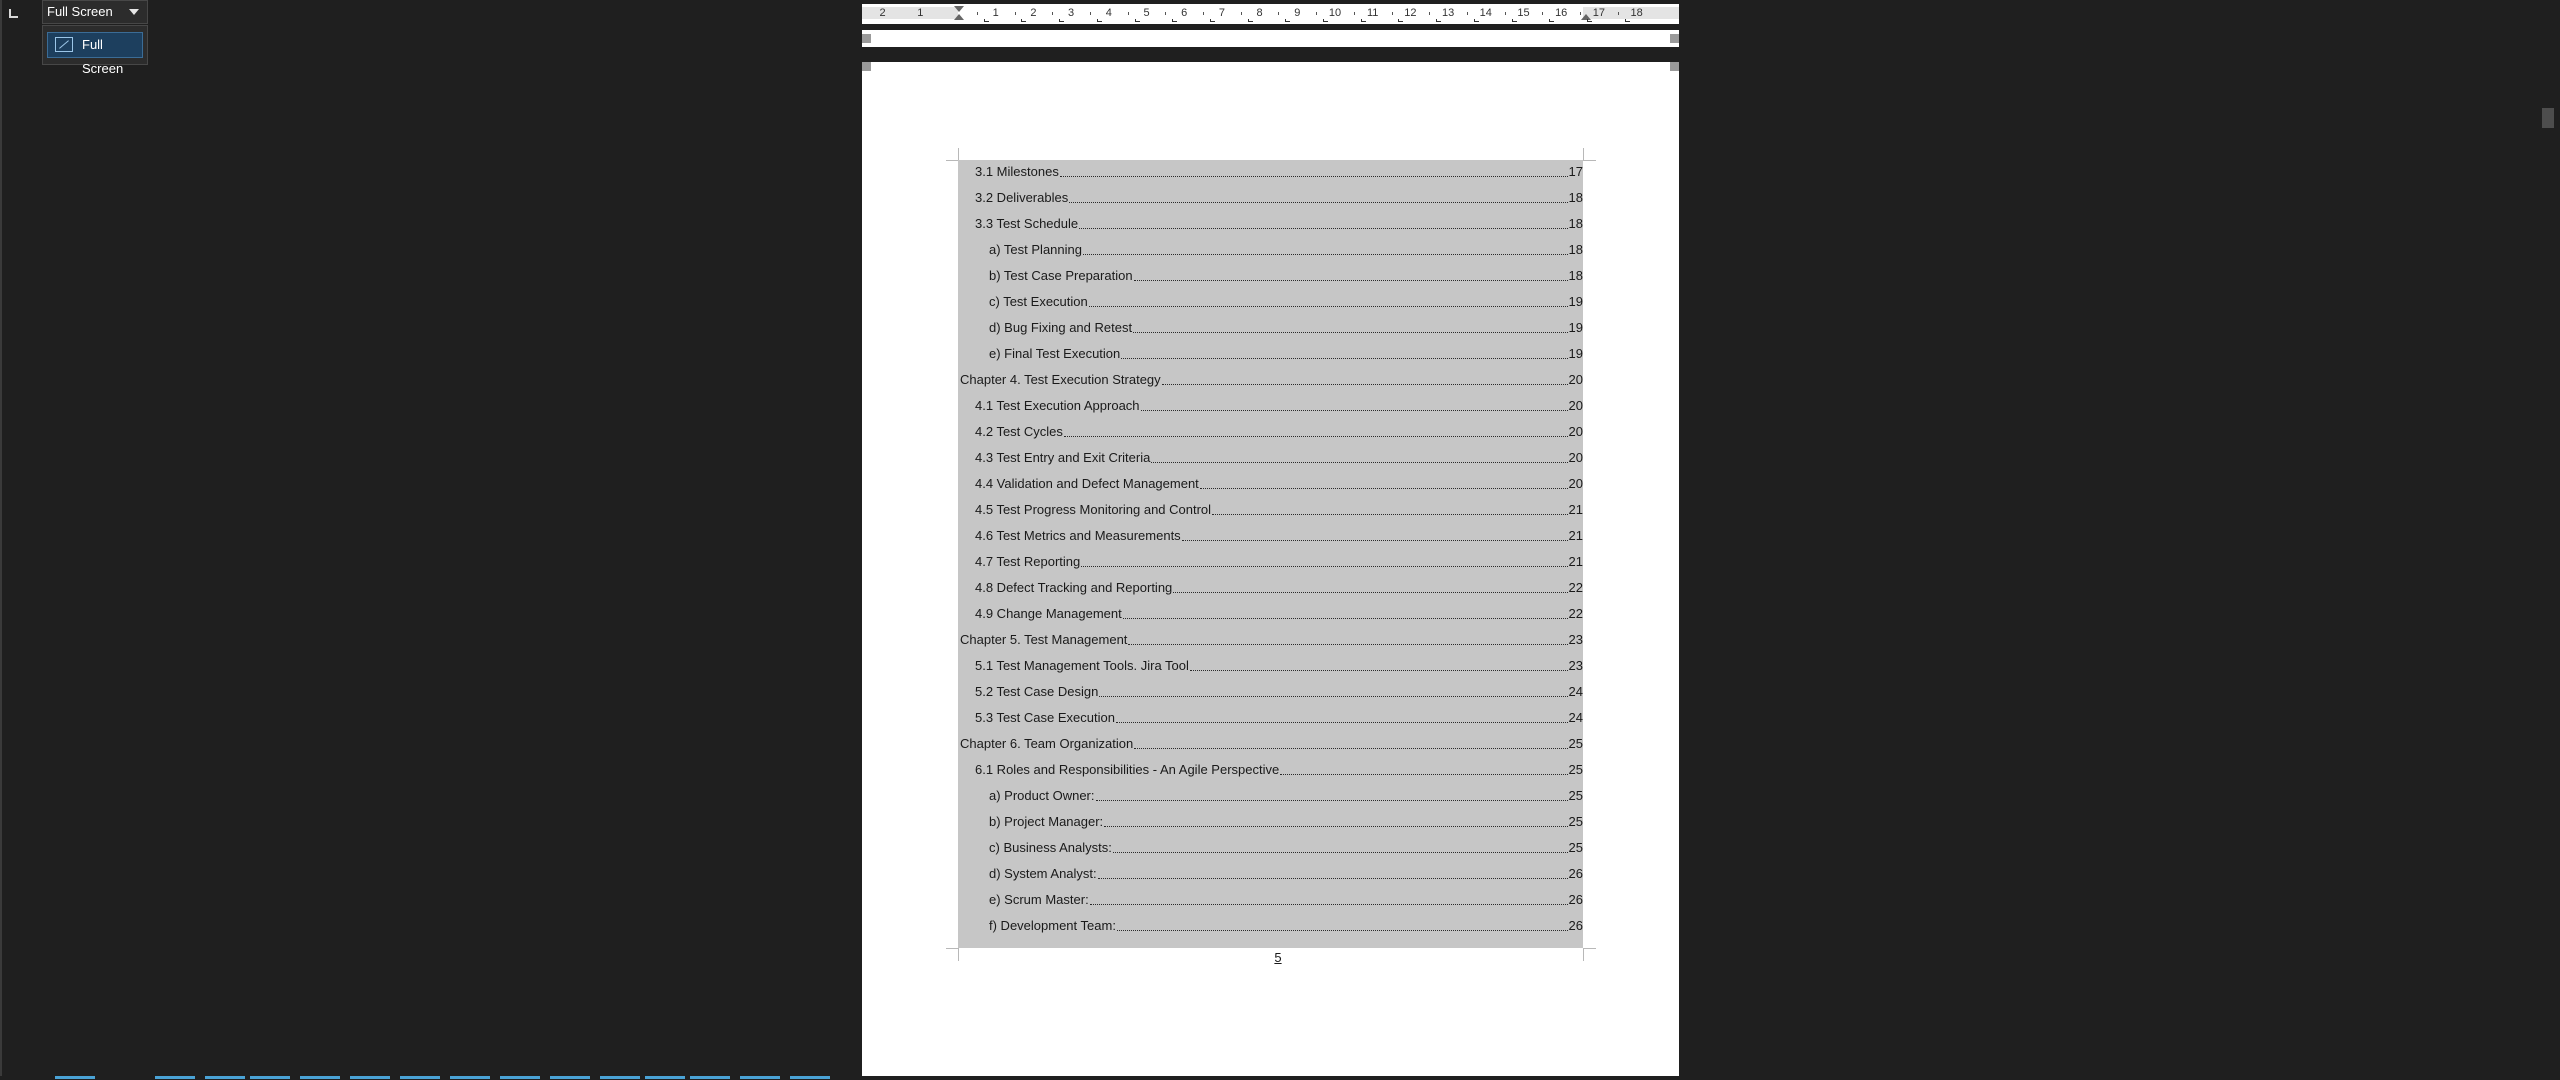 The width and height of the screenshot is (2560, 1080). Describe the element at coordinates (1270, 274) in the screenshot. I see `toc-entry: b) Test Case Preparation 18` at that location.